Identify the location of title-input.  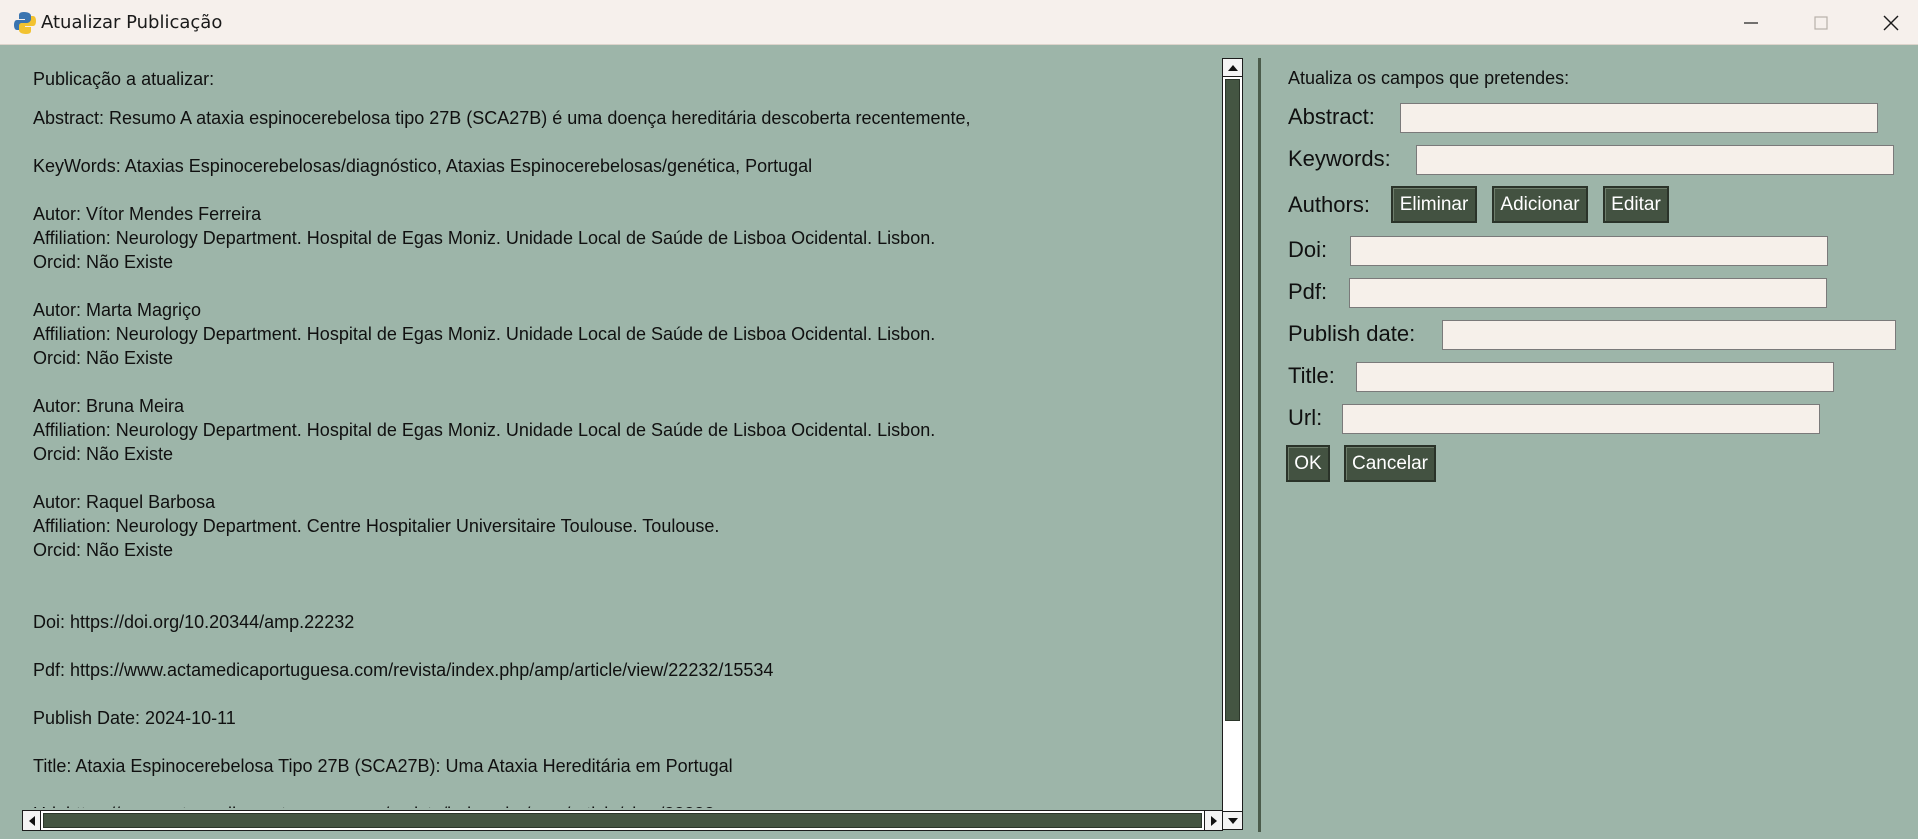
(1595, 377).